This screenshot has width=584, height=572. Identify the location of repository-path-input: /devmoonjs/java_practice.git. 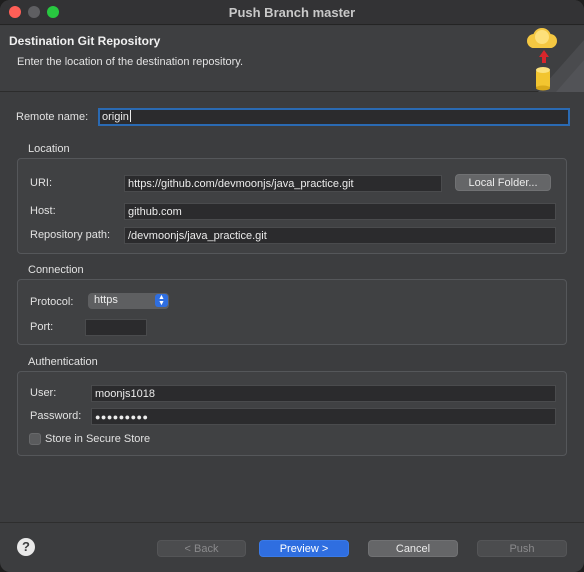
(340, 235).